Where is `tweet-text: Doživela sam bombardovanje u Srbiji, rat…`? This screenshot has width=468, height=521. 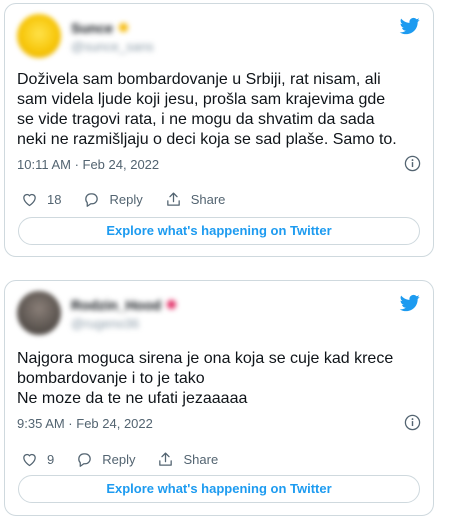
tweet-text: Doživela sam bombardovanje u Srbiji, rat… is located at coordinates (207, 109).